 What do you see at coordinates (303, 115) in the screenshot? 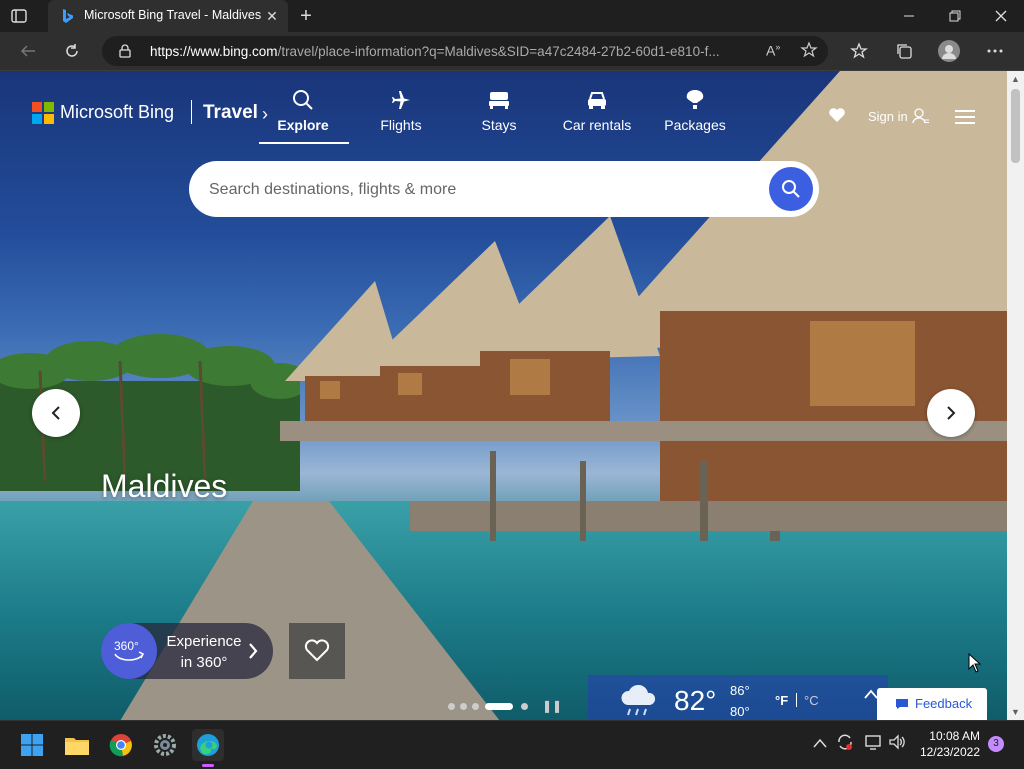
I see `nav-explore: Explore` at bounding box center [303, 115].